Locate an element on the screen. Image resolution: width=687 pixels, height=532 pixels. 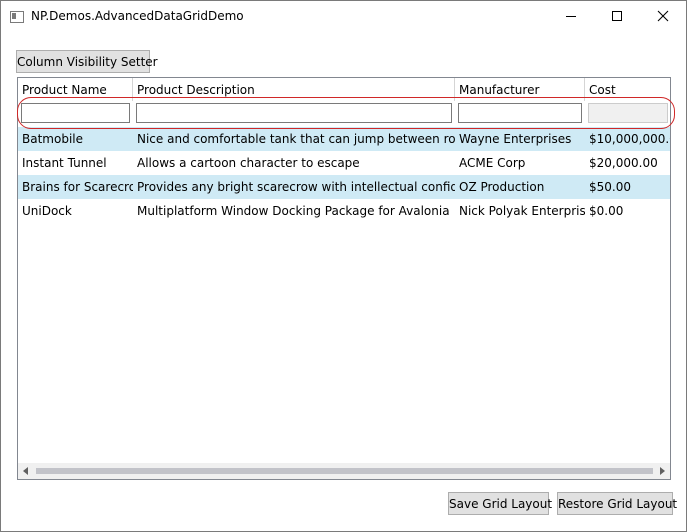
close-button is located at coordinates (663, 16).